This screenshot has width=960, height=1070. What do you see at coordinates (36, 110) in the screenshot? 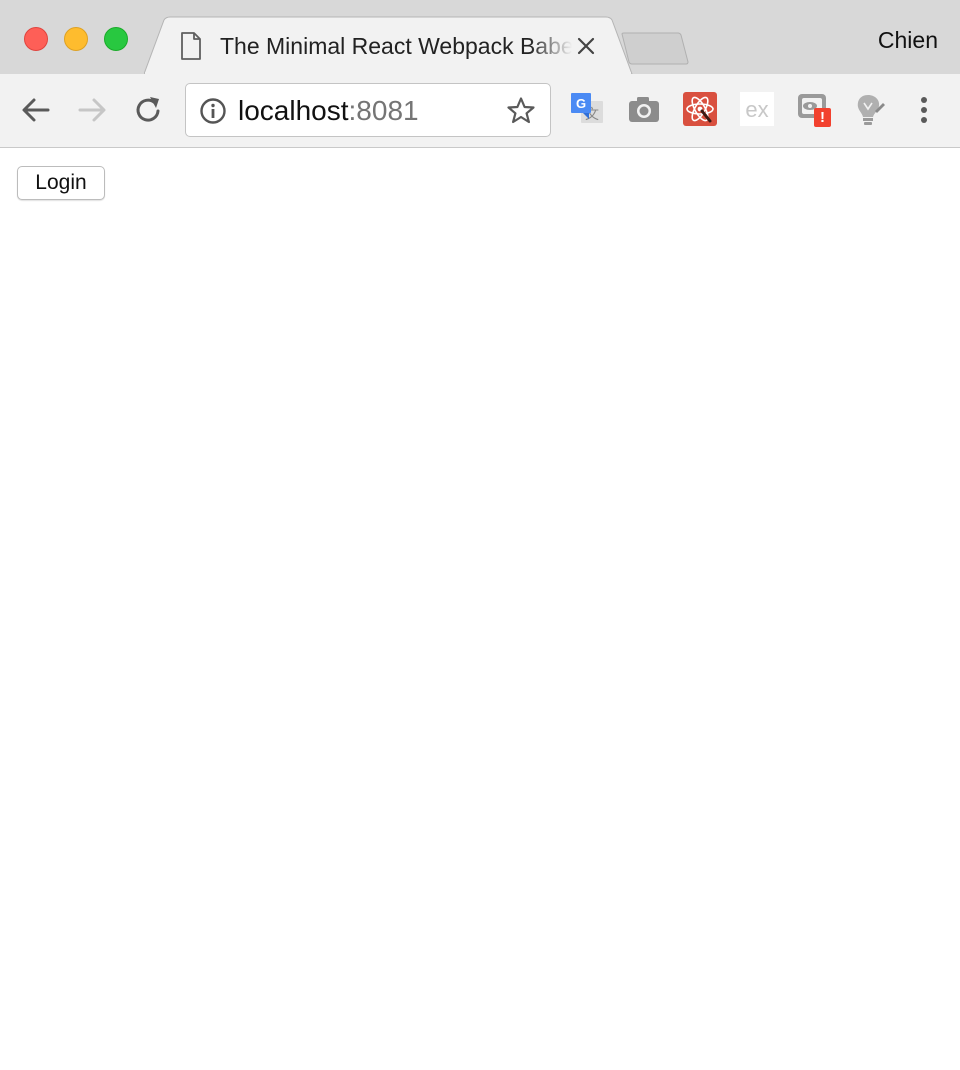
I see `back-arrow-icon` at bounding box center [36, 110].